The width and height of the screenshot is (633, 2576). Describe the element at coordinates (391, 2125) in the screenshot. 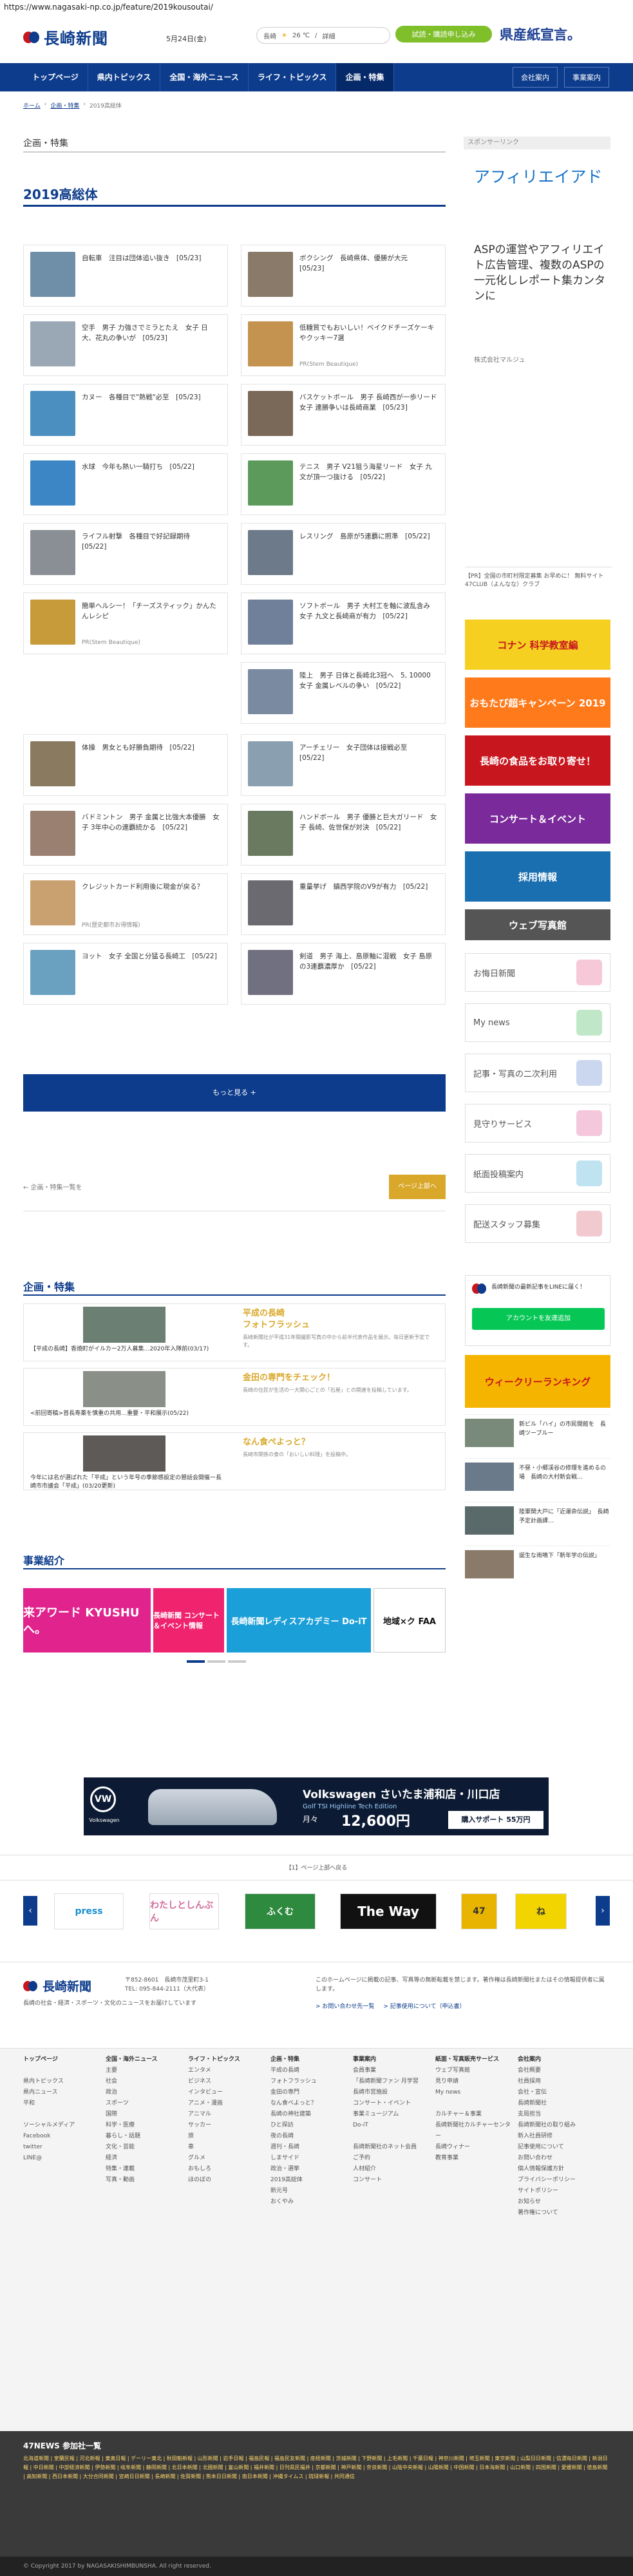

I see `sitemap-link: Do-iT` at that location.